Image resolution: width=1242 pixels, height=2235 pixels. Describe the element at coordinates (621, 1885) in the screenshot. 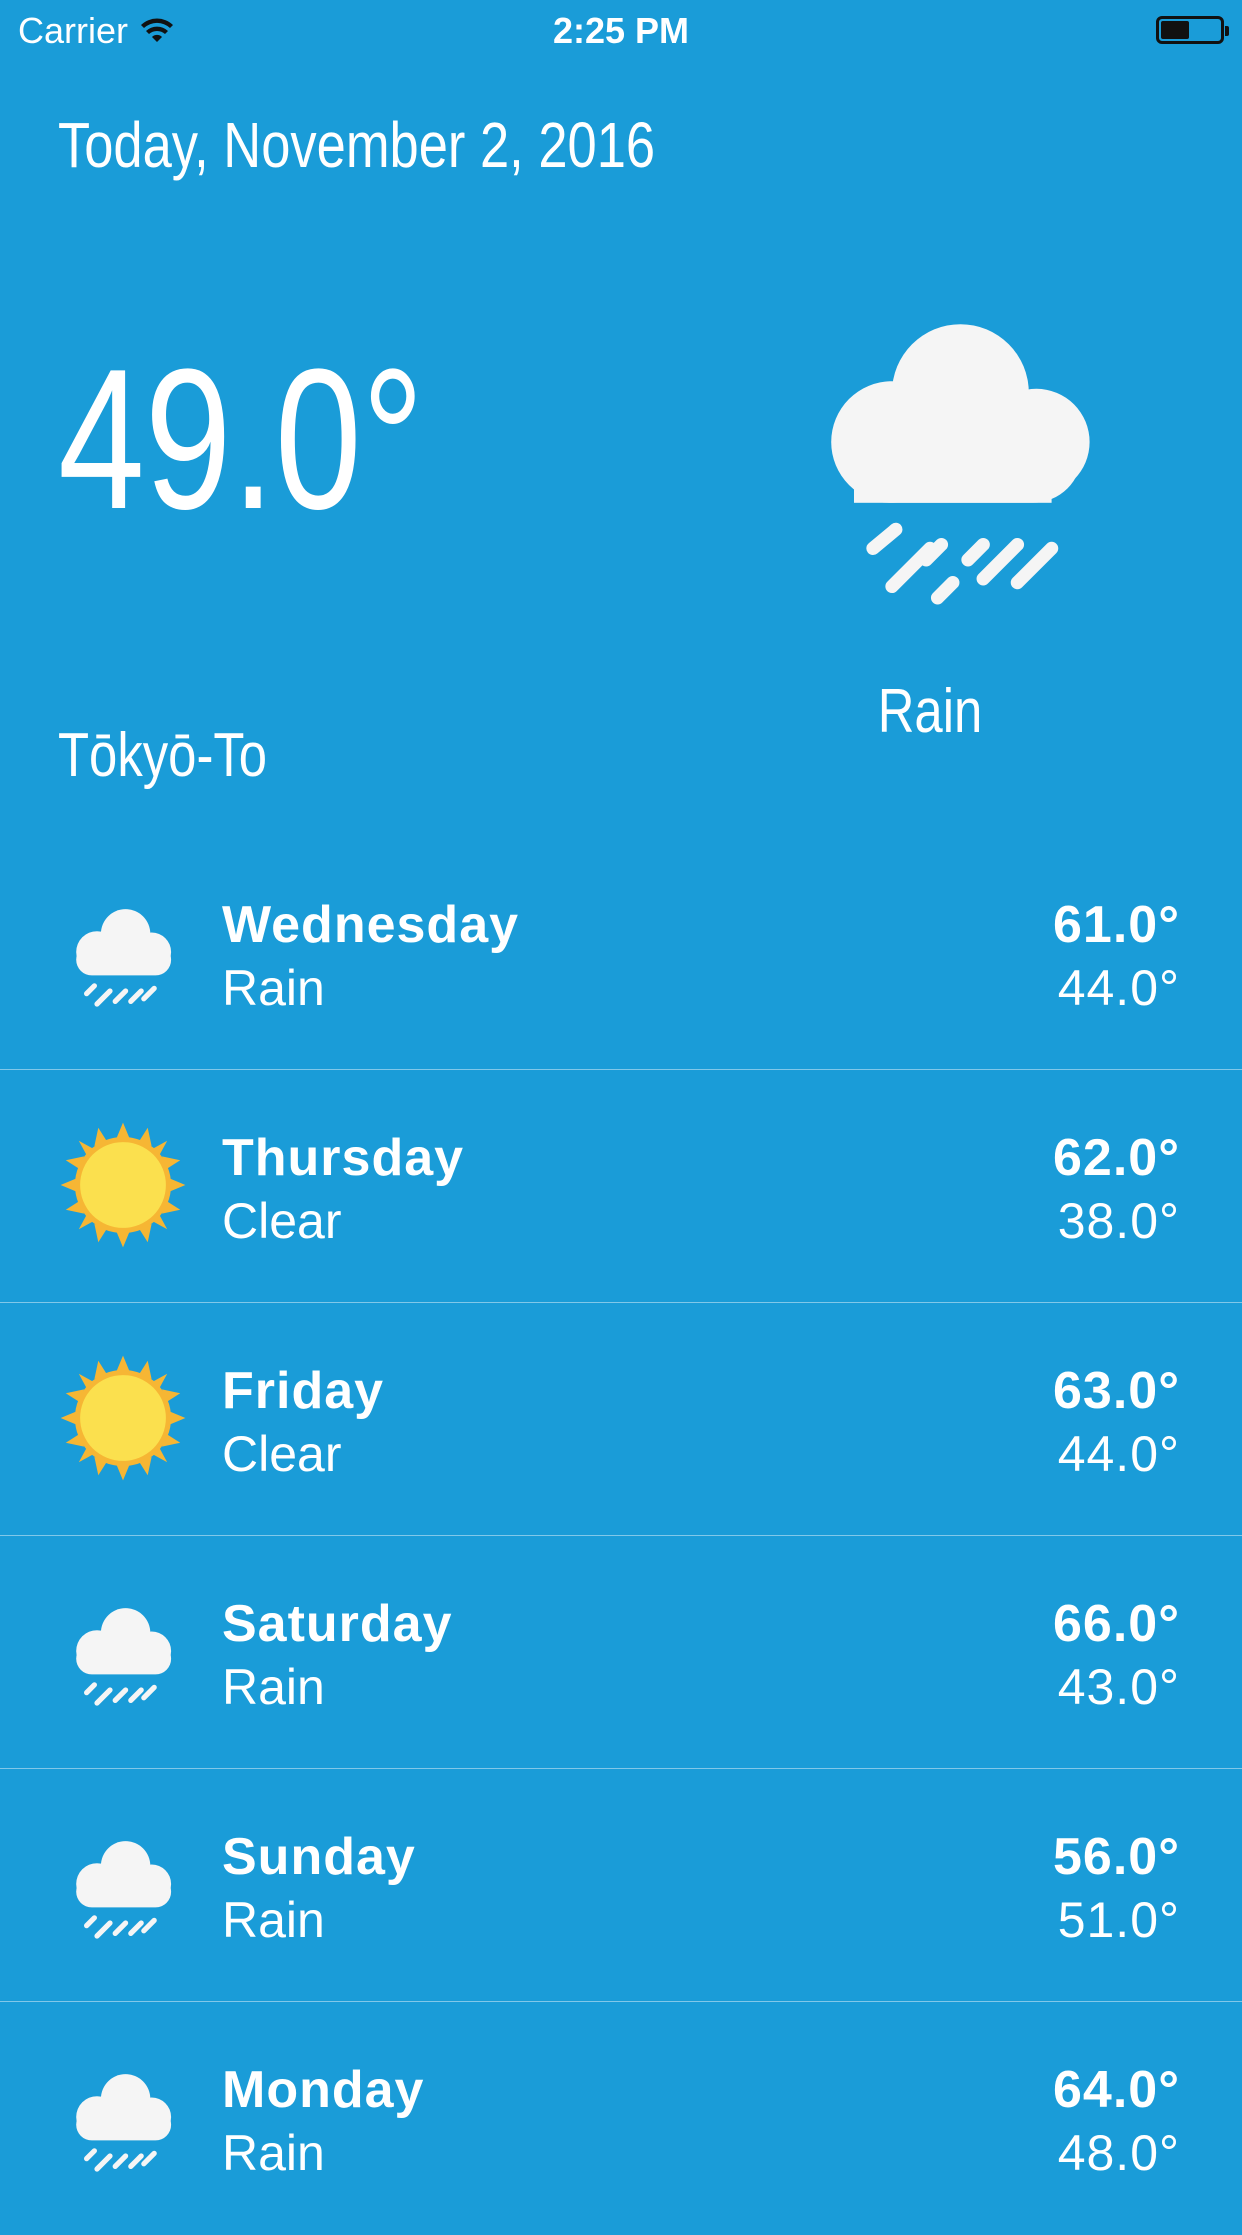

I see `forecast-row: Sunday Rain 56.0° 51.0°` at that location.